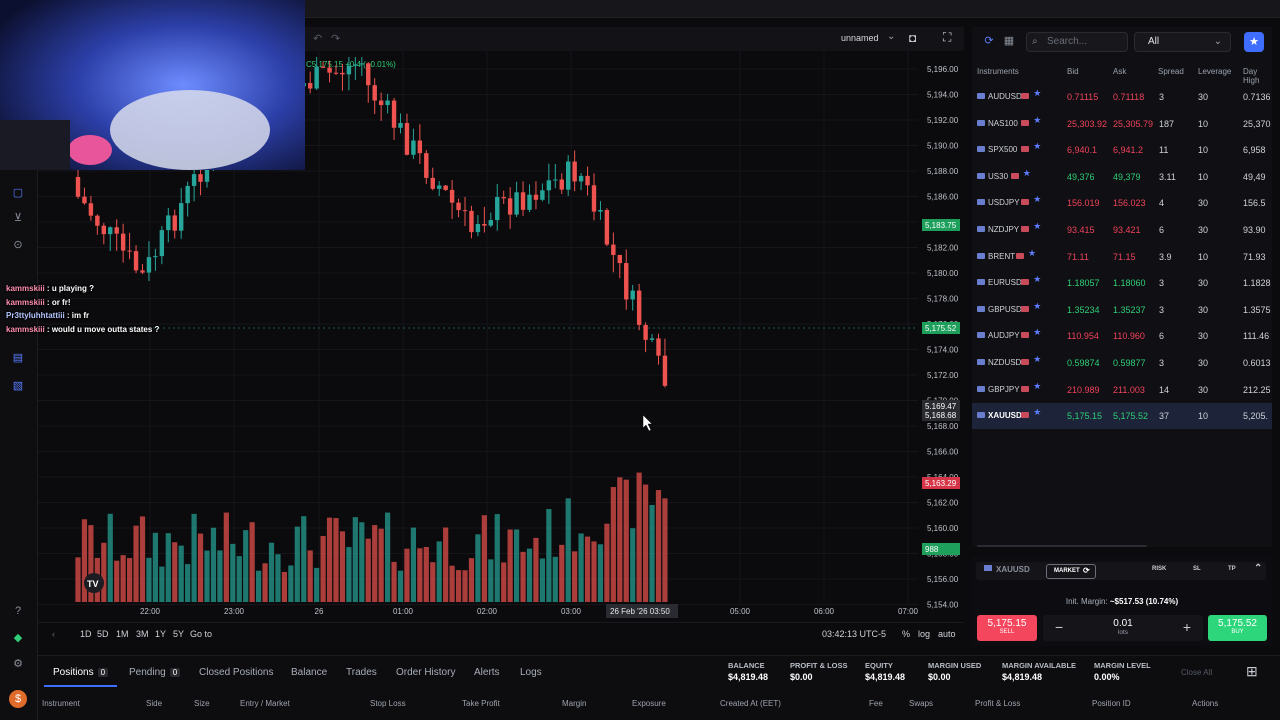  I want to click on collapse-left-icon: ‹, so click(53, 634).